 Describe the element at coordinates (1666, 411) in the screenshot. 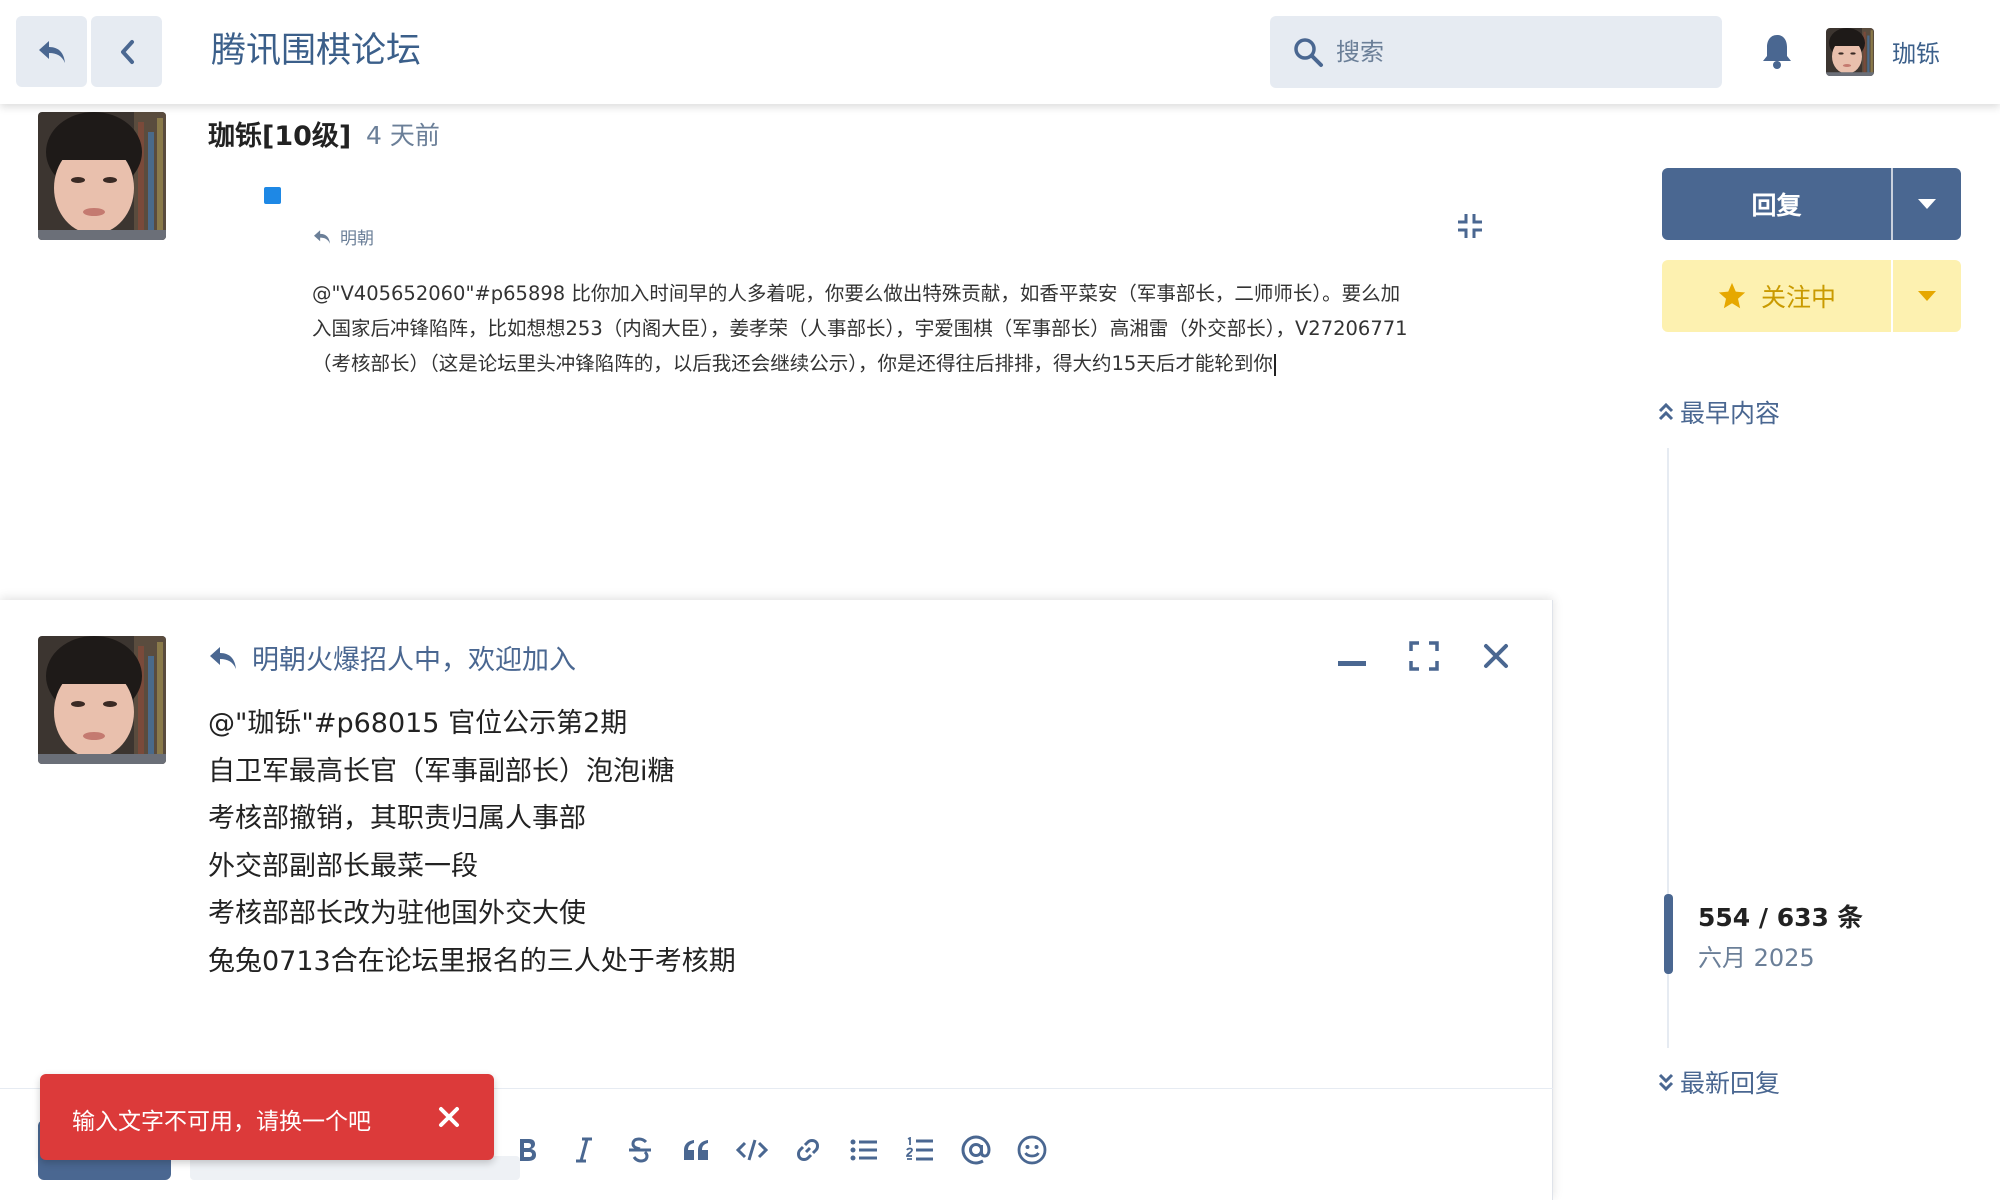

I see `double-chevron-up-icon` at that location.